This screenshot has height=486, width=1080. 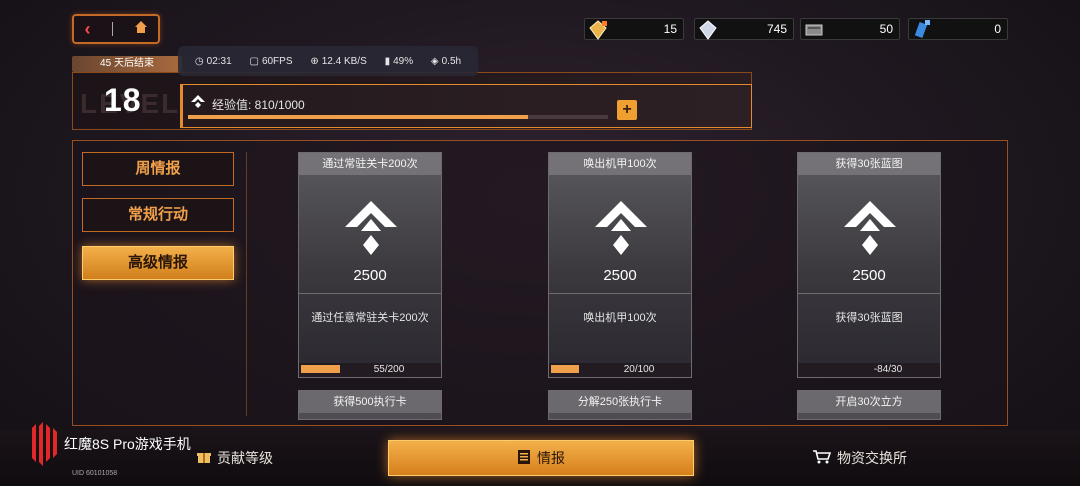 I want to click on card-title: 通过常驻关卡200次, so click(x=370, y=164).